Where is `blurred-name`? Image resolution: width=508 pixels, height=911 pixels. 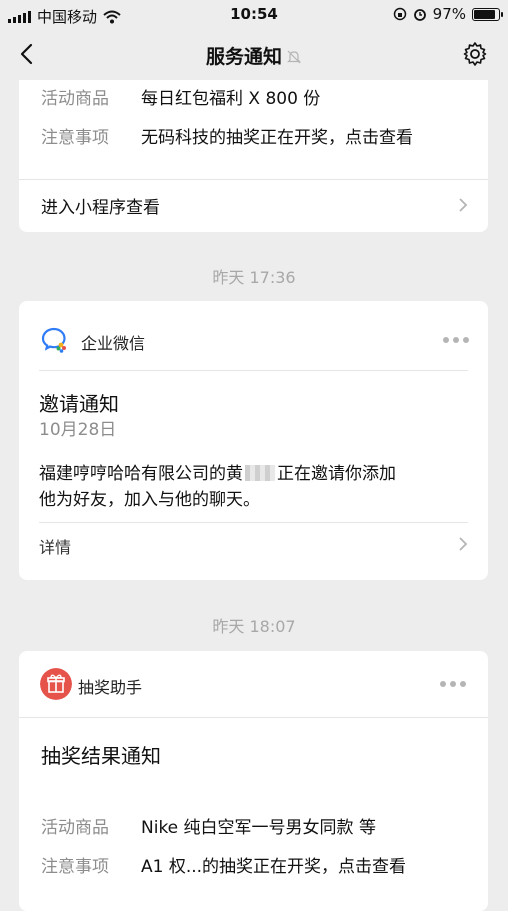
blurred-name is located at coordinates (260, 473).